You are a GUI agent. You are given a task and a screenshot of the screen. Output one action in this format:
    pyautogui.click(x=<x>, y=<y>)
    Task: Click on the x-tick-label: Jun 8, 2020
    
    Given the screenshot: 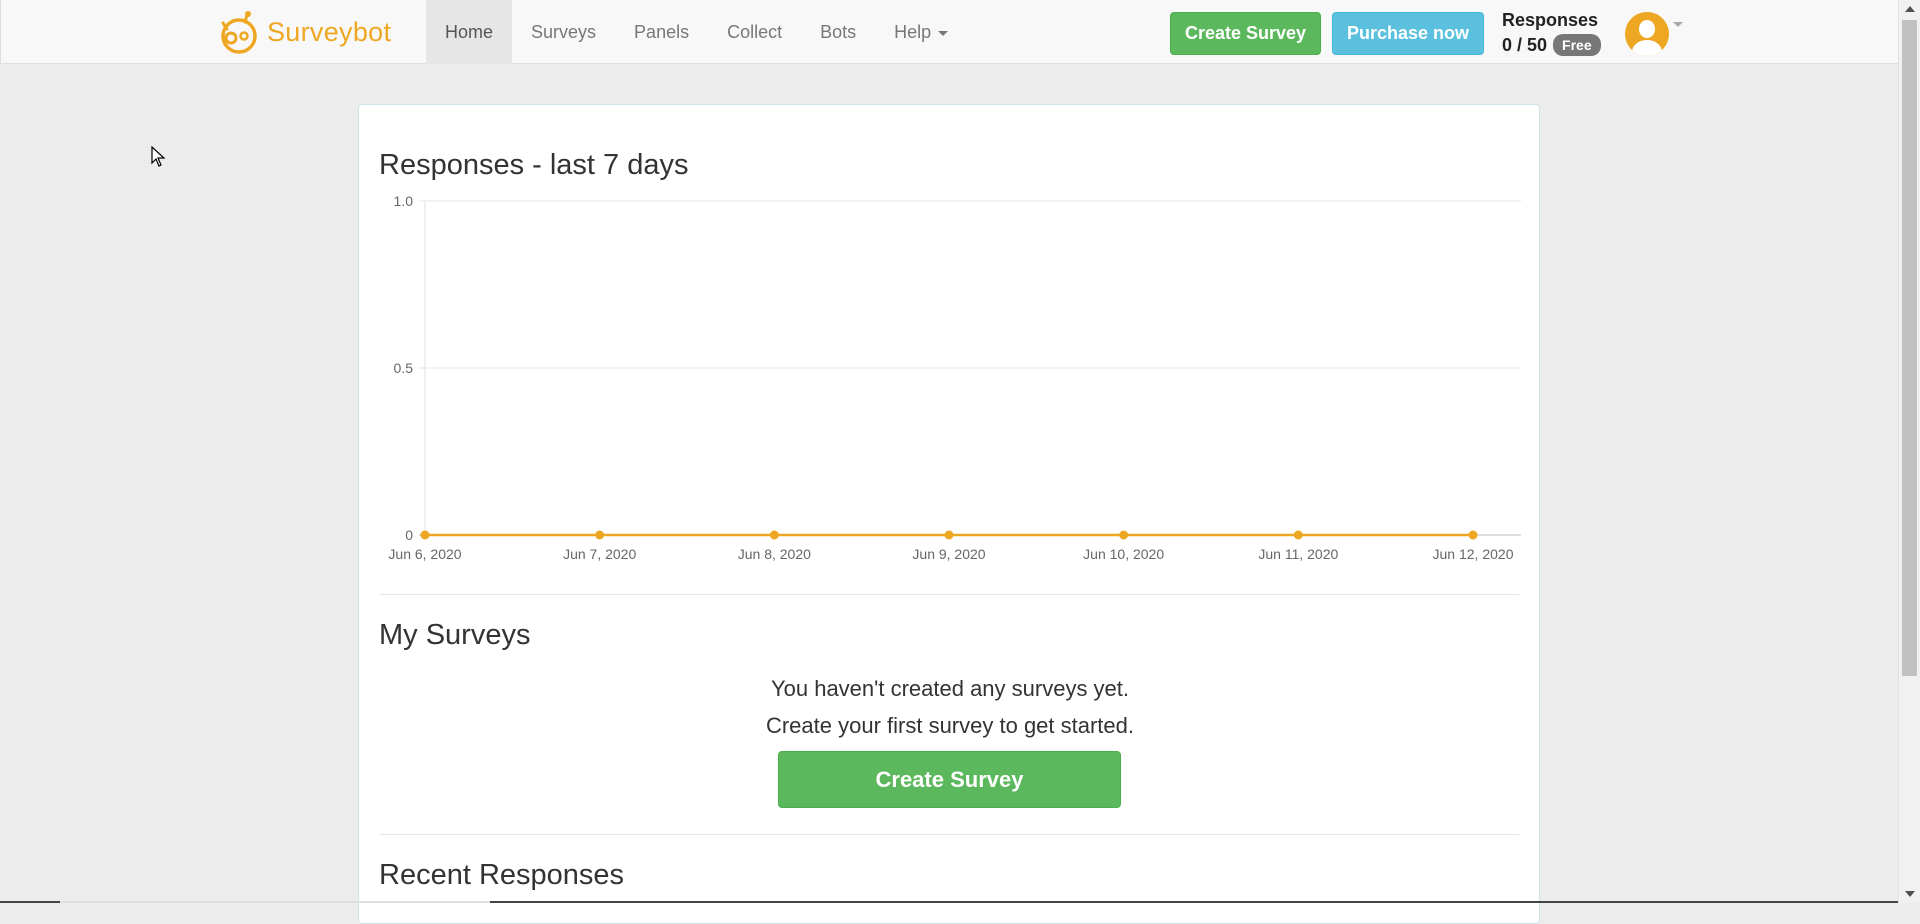 What is the action you would take?
    pyautogui.click(x=774, y=554)
    